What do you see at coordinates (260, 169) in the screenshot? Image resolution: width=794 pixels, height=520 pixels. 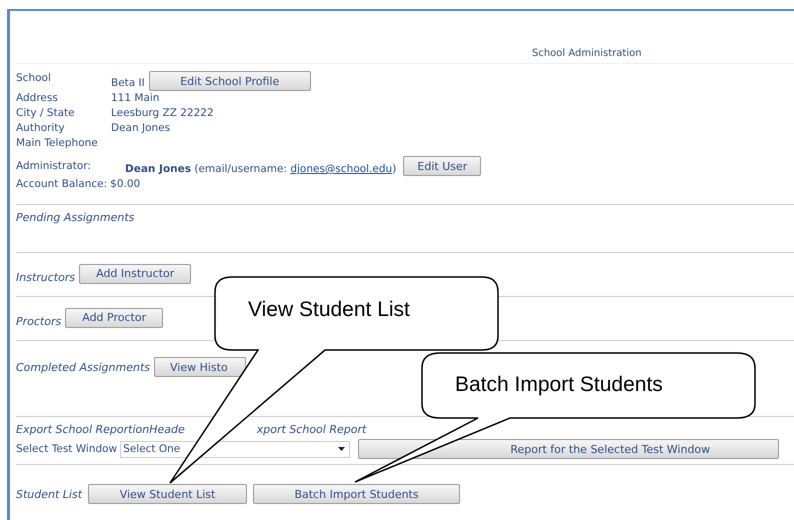 I see `administrator-text: Dean Jones (email/username: djones@school.edu)` at bounding box center [260, 169].